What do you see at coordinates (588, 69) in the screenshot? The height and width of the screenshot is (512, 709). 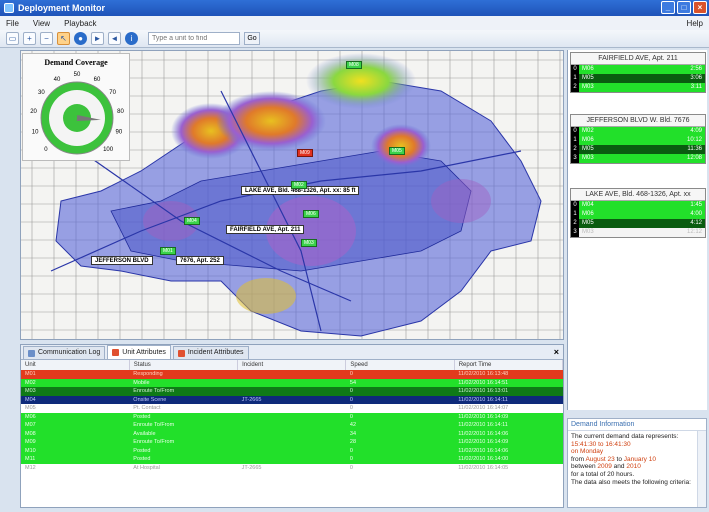 I see `unit-name: M06` at bounding box center [588, 69].